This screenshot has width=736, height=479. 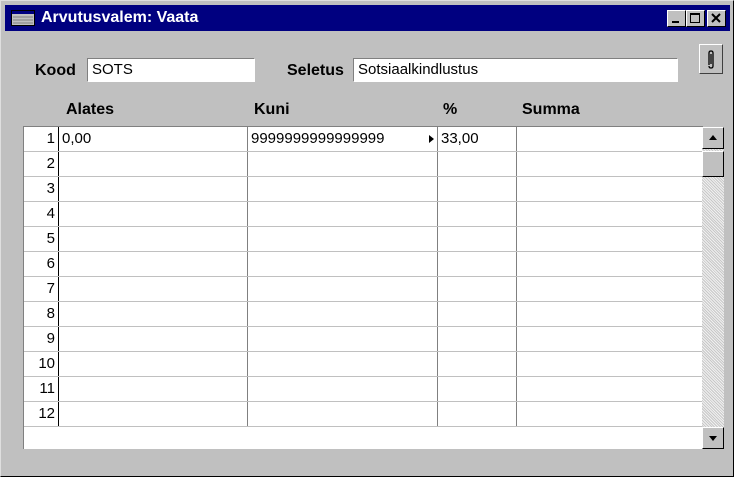 I want to click on attach-button, so click(x=711, y=59).